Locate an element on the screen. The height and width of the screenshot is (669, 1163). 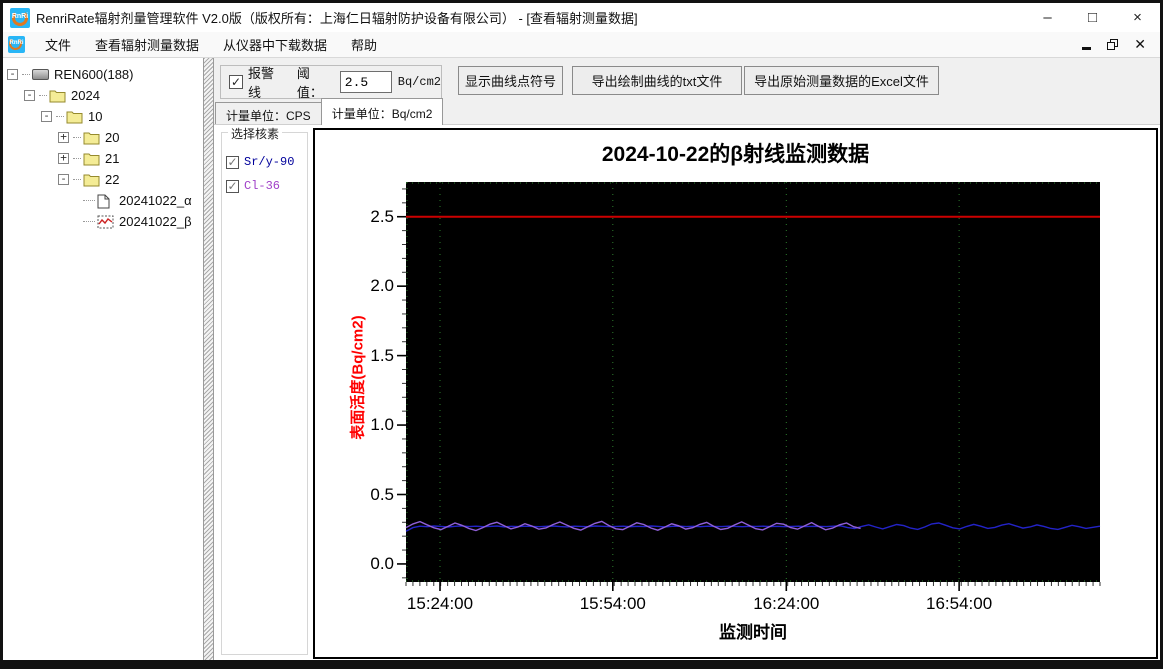
x-tick-label: 16:54:00 is located at coordinates (959, 603).